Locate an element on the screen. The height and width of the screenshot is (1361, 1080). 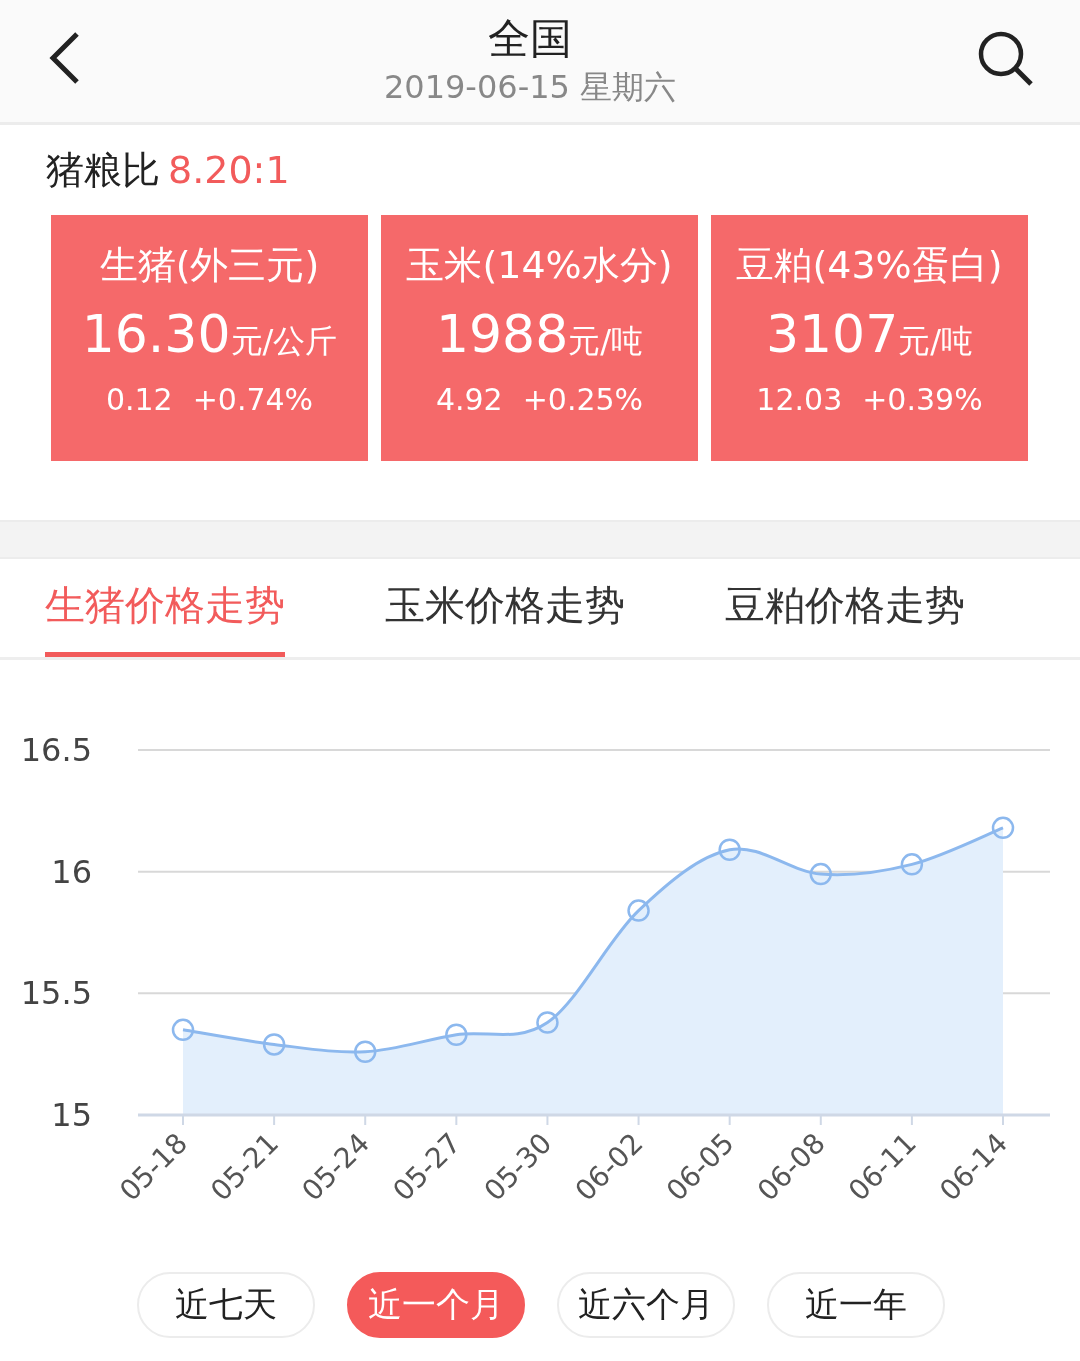
range-button: 近一年 is located at coordinates (856, 1305).